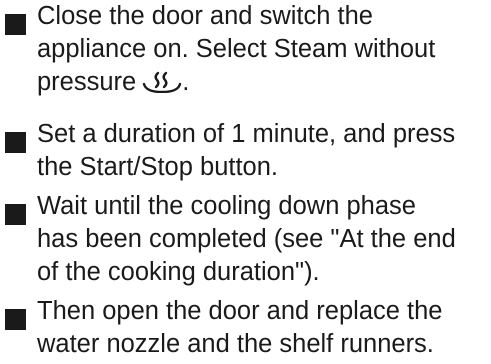 The height and width of the screenshot is (364, 491). I want to click on step-line: Then open the door and replace the, so click(240, 311).